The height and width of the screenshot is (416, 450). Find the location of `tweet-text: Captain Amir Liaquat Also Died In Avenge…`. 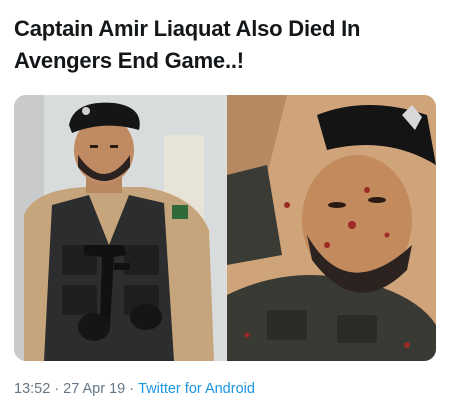

tweet-text: Captain Amir Liaquat Also Died In Avenge… is located at coordinates (187, 44).